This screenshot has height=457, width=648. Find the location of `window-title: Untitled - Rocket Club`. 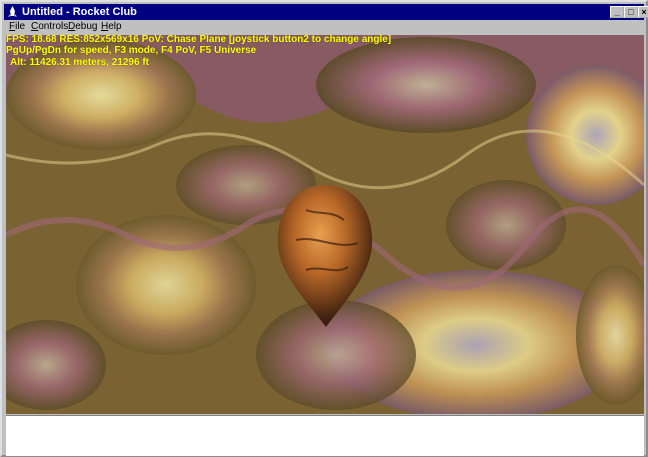

window-title: Untitled - Rocket Club is located at coordinates (79, 12).